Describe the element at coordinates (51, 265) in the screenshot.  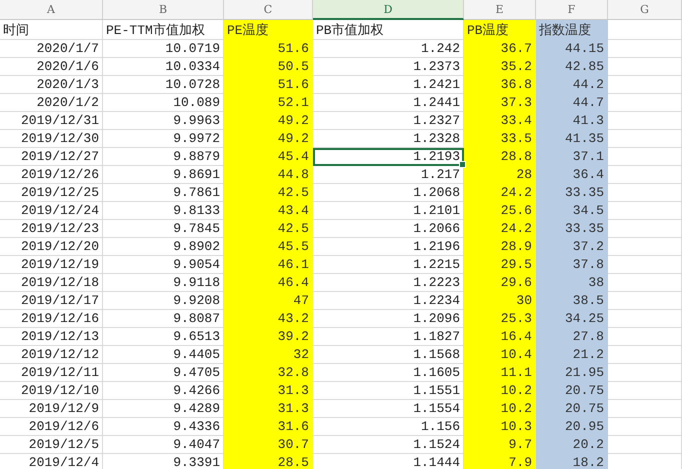
I see `table-cell: 2019/12/19` at that location.